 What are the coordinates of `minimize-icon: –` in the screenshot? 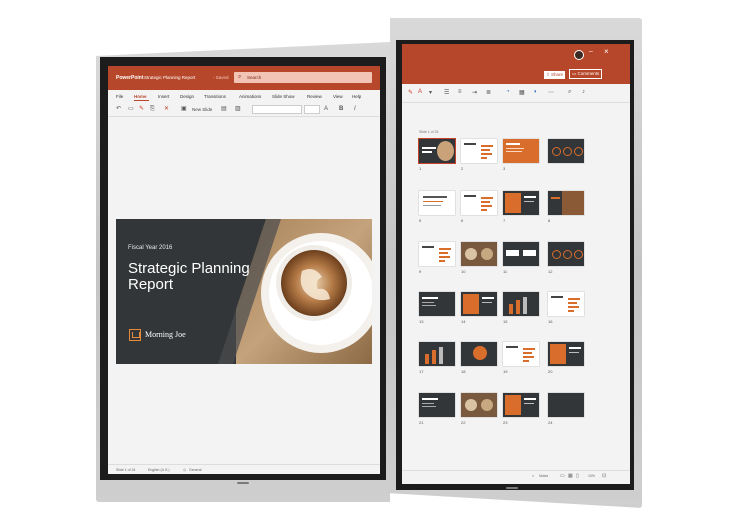 It's located at (591, 51).